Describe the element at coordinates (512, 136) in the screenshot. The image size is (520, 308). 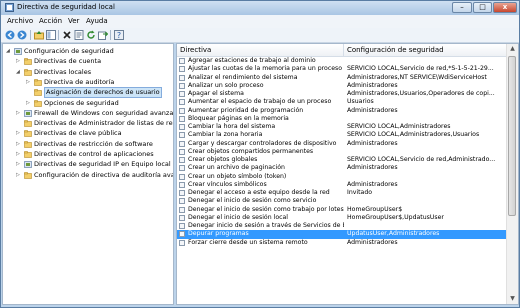
I see `scrollbar-thumb` at that location.